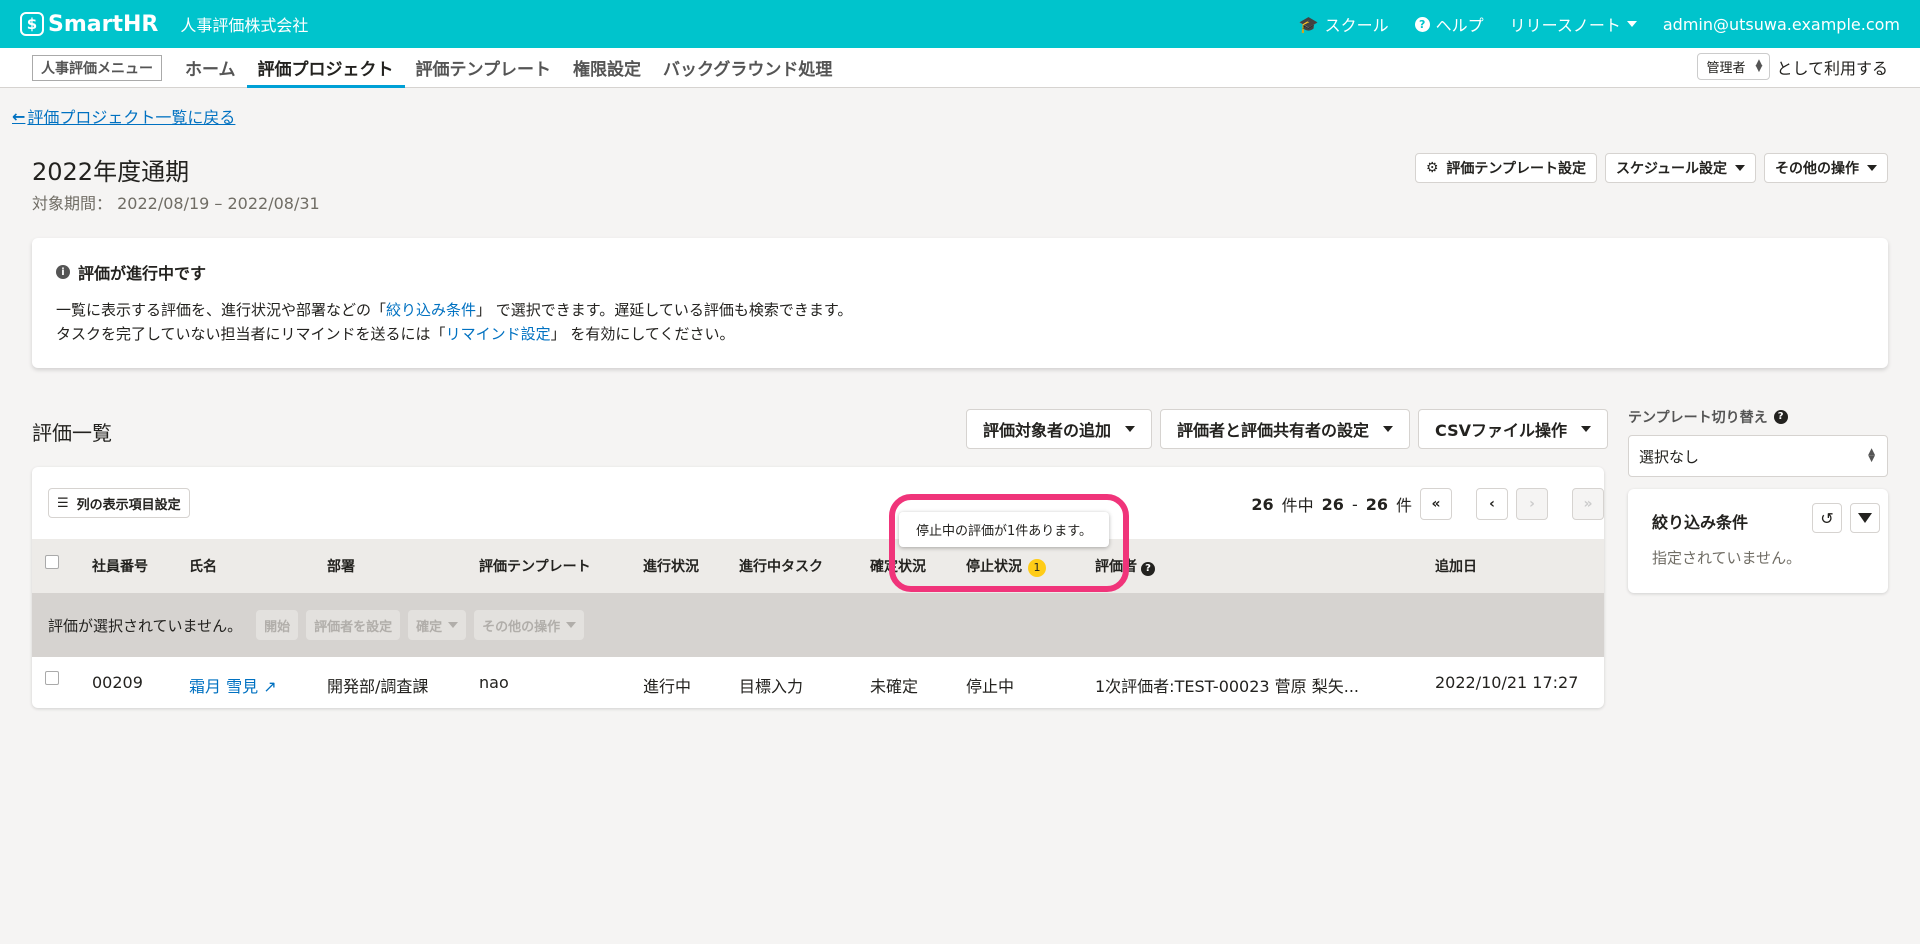 The height and width of the screenshot is (944, 1920). What do you see at coordinates (341, 566) in the screenshot?
I see `col-department: 部署` at bounding box center [341, 566].